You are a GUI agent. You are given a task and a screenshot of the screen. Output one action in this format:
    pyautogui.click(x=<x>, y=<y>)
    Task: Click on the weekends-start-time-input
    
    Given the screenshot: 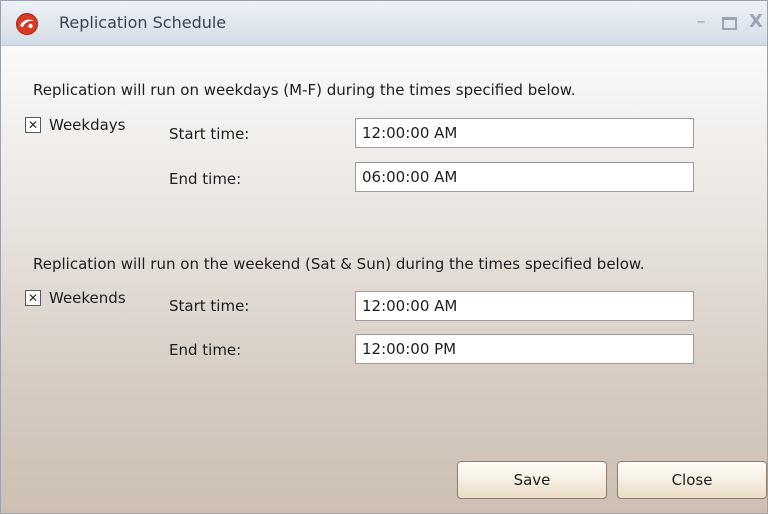 What is the action you would take?
    pyautogui.click(x=524, y=306)
    